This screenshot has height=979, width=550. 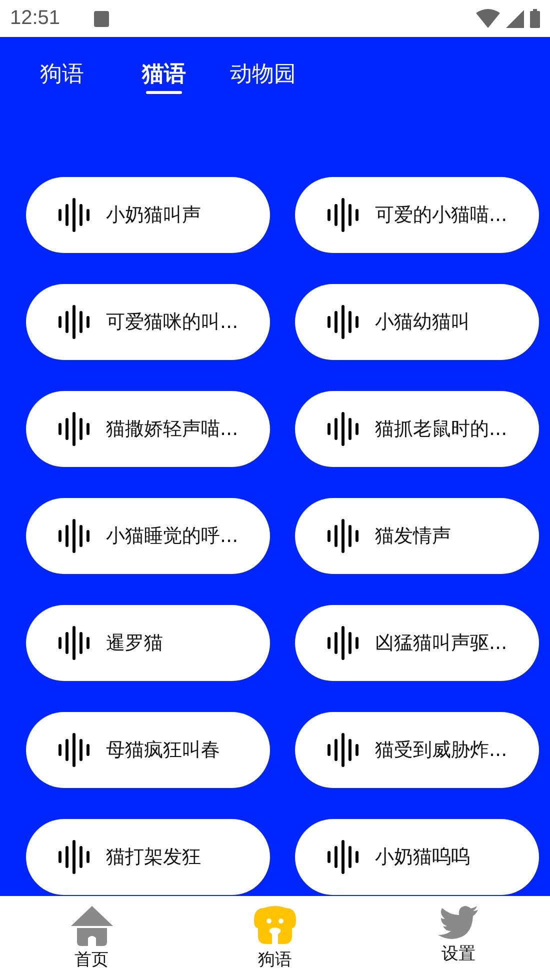 I want to click on battery-icon, so click(x=535, y=18).